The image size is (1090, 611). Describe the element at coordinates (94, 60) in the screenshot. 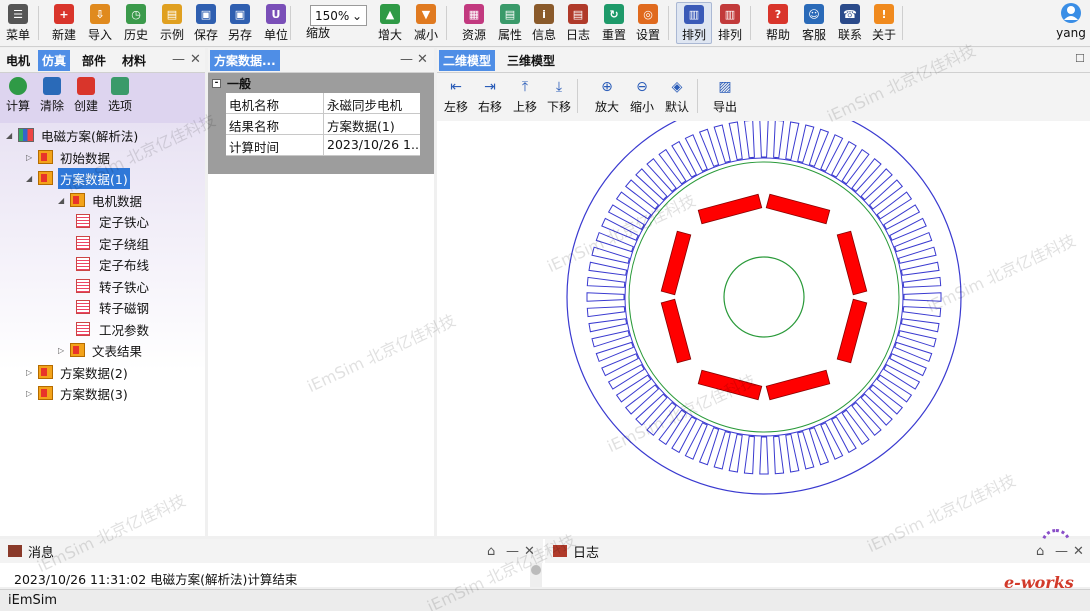

I see `tab-parts: 部件` at that location.